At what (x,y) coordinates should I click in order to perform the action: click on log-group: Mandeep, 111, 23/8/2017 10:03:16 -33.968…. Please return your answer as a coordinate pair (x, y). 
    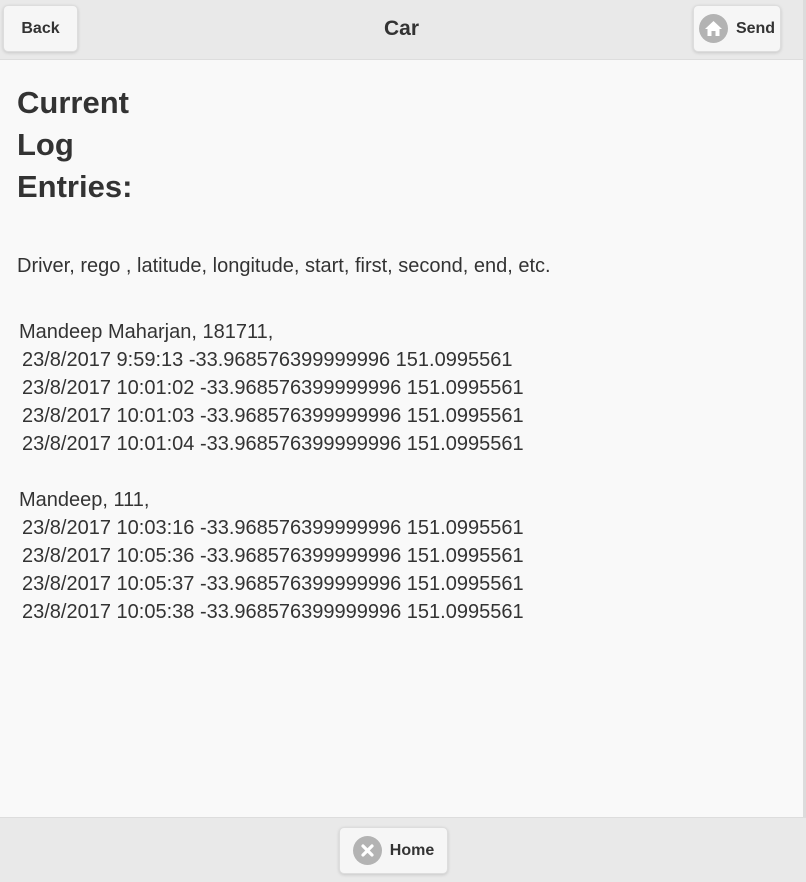
    Looking at the image, I should click on (271, 556).